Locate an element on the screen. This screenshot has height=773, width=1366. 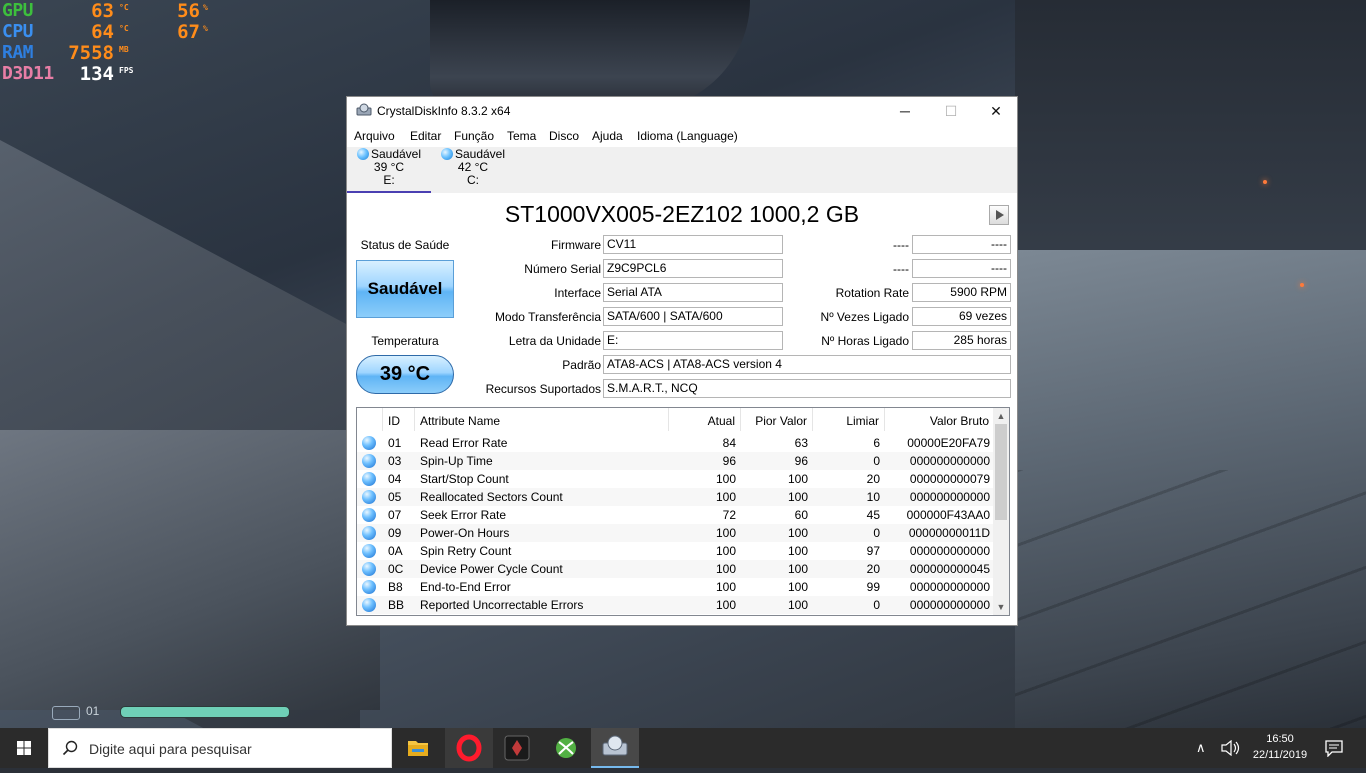
transfer-mode-field: SATA/600 | SATA/600 is located at coordinates (693, 316).